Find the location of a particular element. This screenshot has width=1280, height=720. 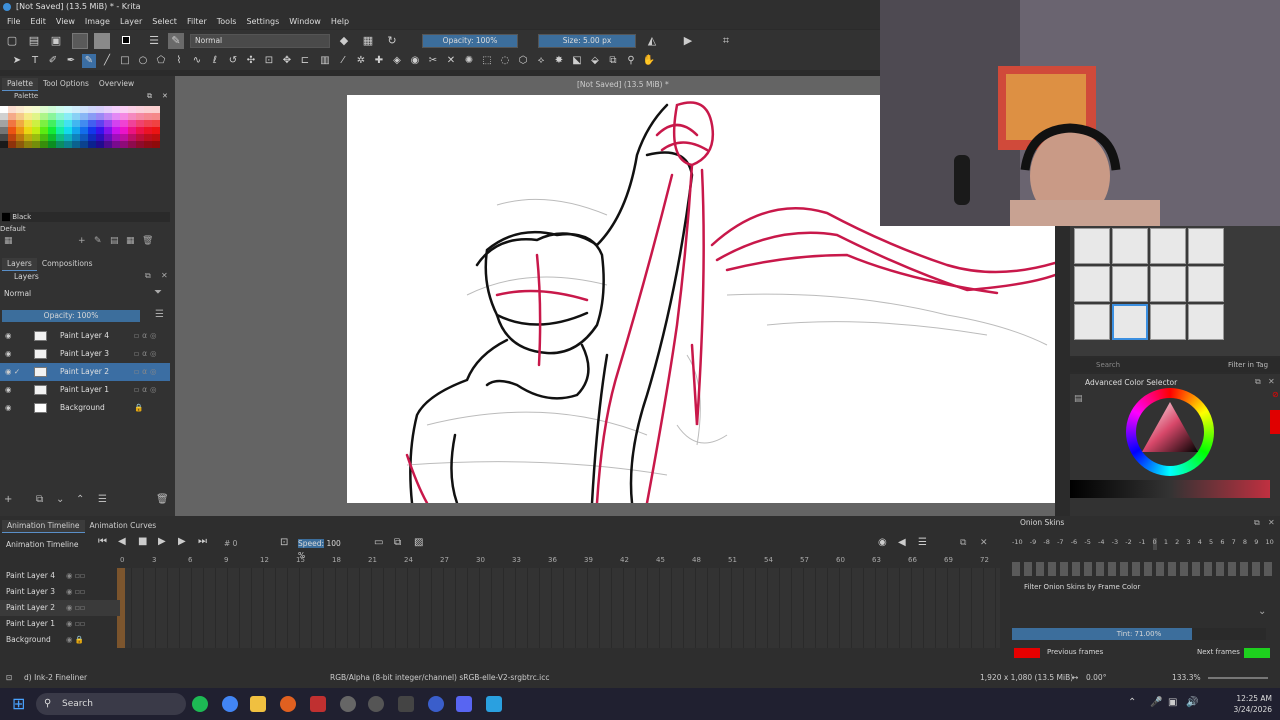

onion-frame-number: 2 is located at coordinates (1177, 544).